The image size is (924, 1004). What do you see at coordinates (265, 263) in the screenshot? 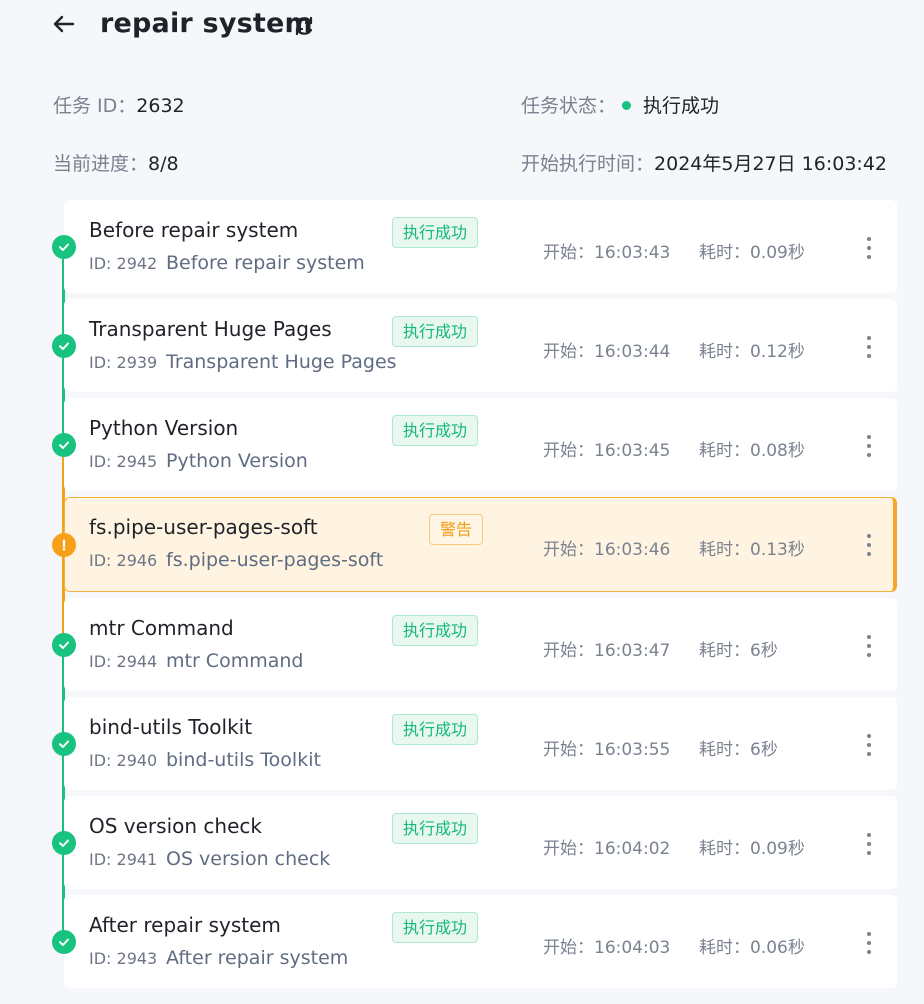
I see `step-description: Before repair system` at bounding box center [265, 263].